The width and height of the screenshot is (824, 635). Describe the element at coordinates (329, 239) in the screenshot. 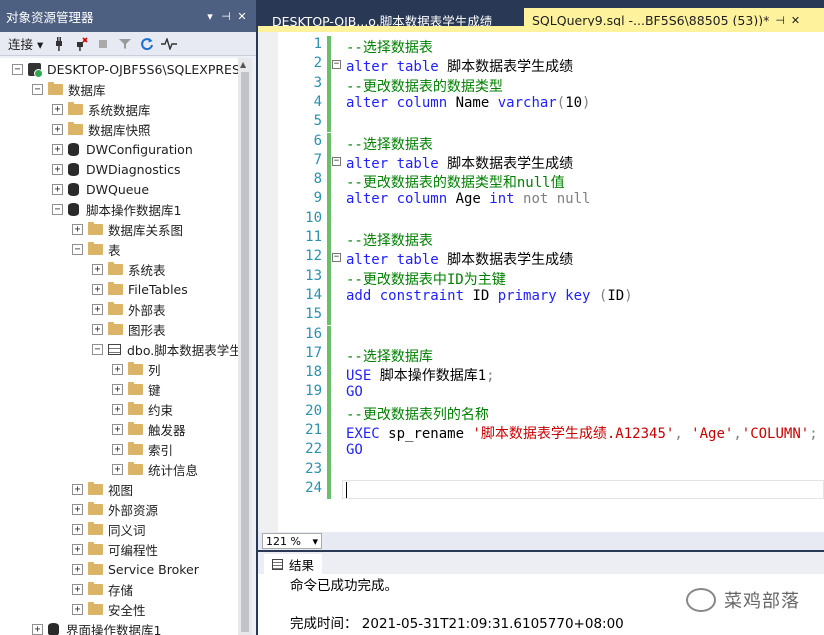

I see `change-marker` at that location.